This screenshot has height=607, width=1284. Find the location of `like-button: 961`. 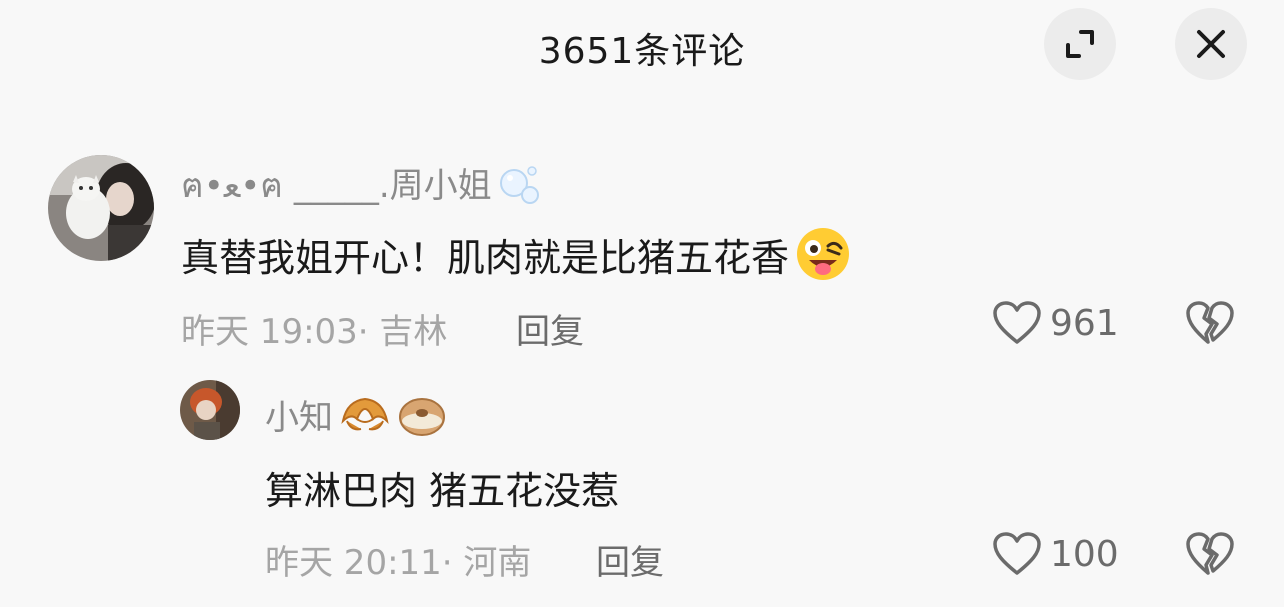

like-button: 961 is located at coordinates (1055, 323).